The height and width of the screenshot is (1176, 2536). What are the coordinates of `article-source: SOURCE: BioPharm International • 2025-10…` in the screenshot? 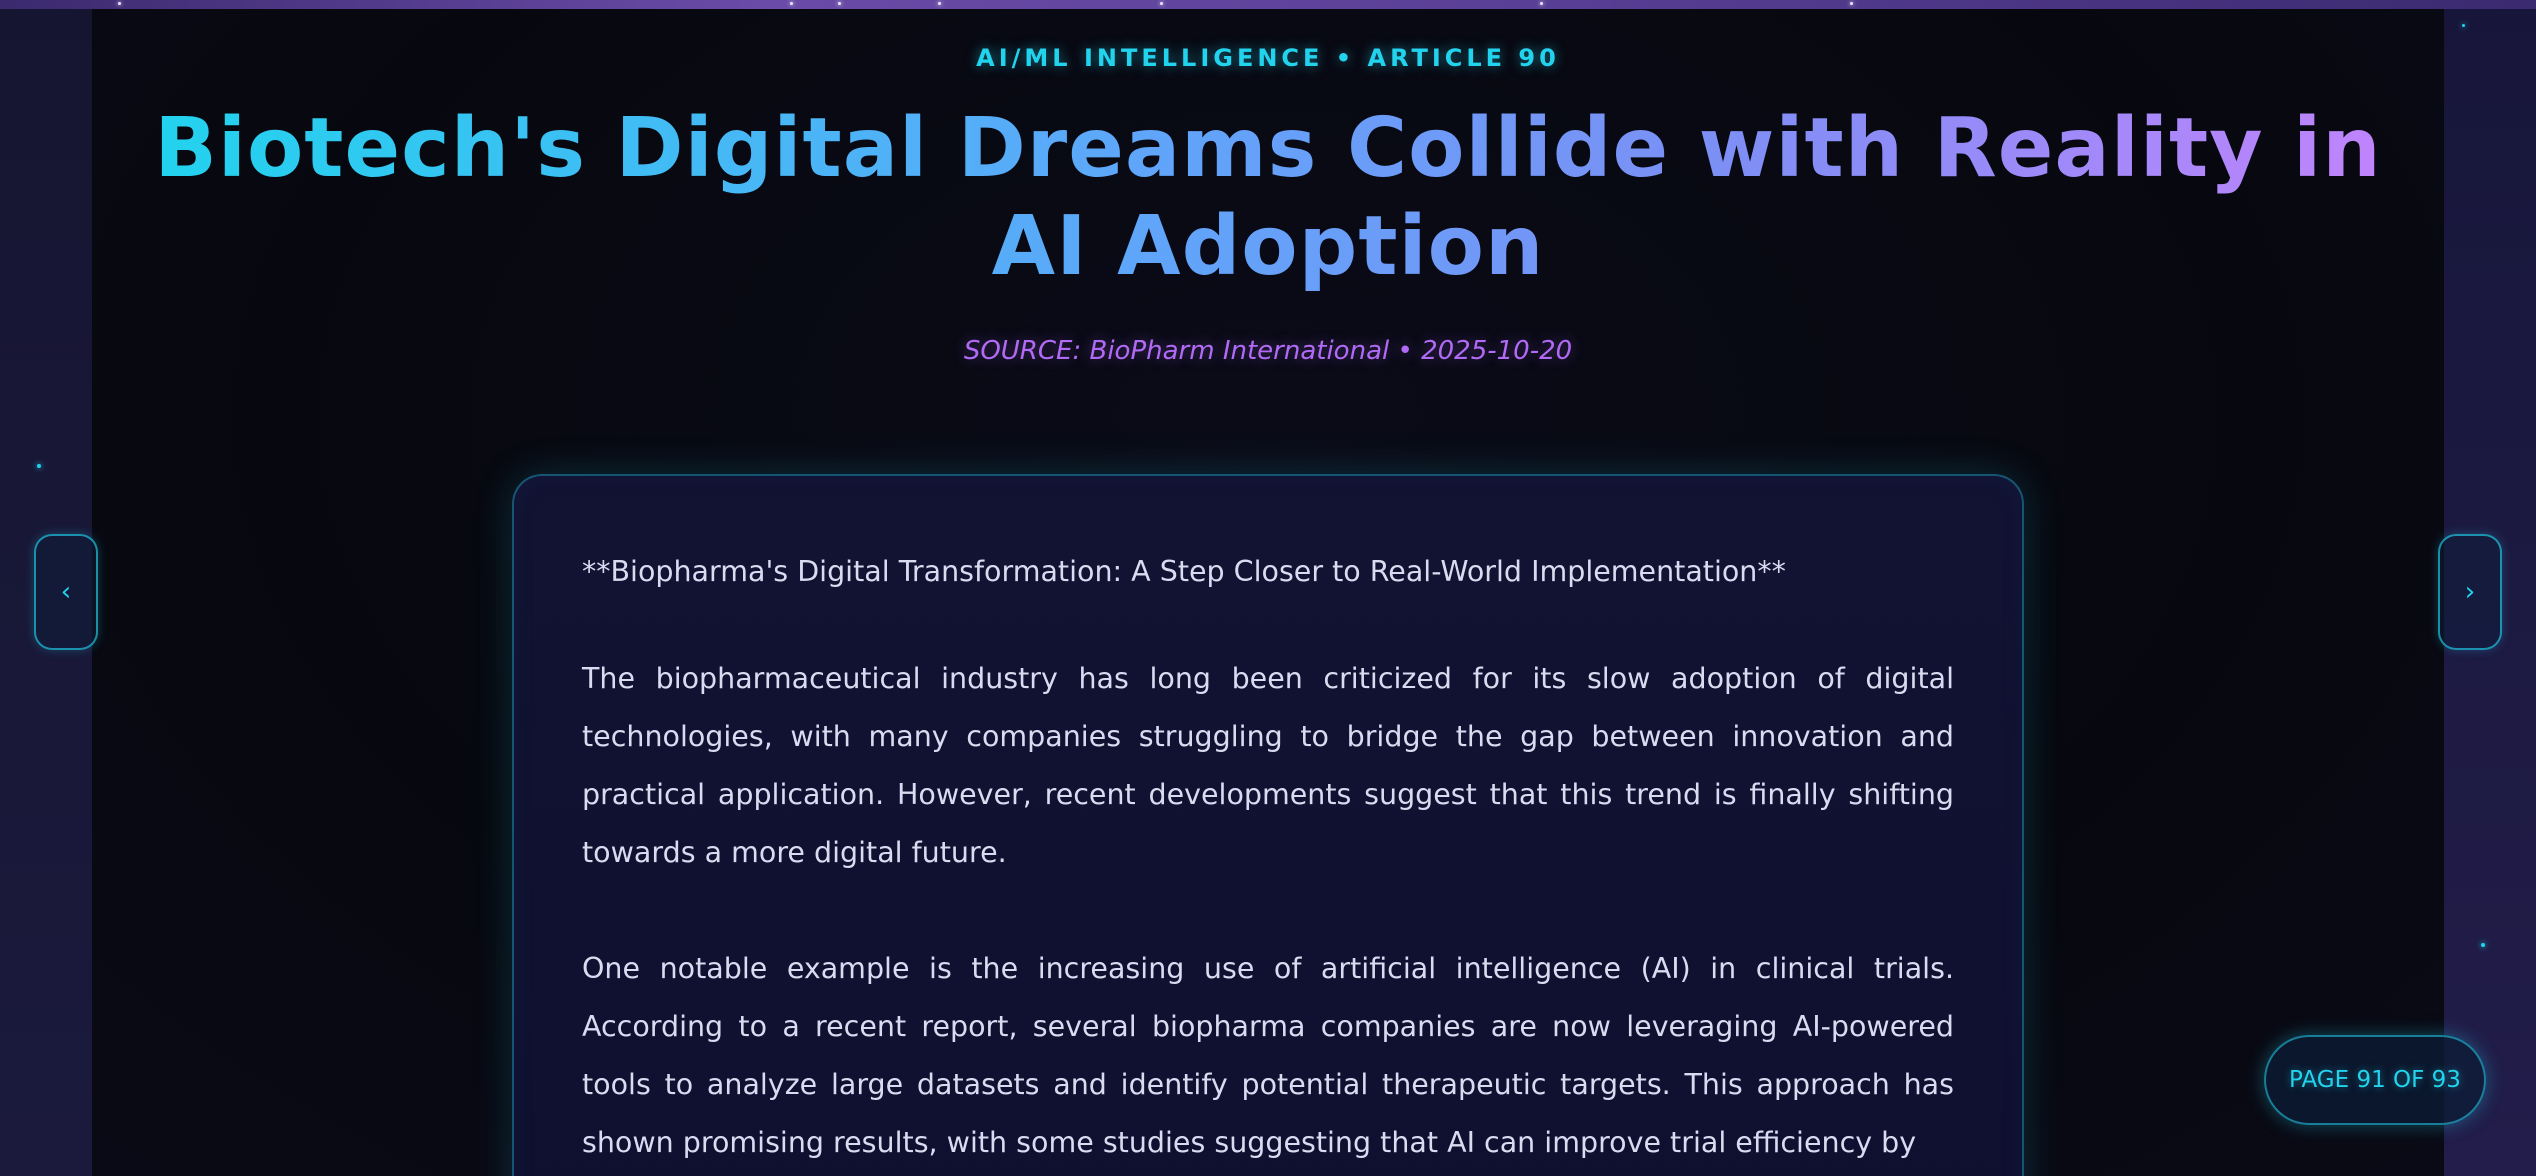 It's located at (1268, 351).